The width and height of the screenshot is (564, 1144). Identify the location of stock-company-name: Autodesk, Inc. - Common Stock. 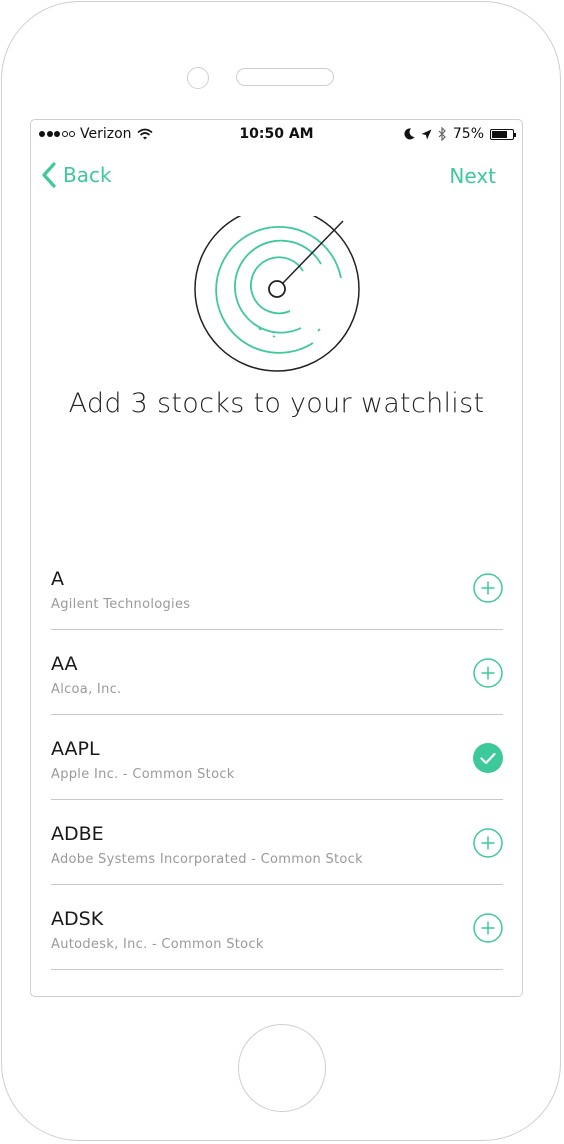
(157, 944).